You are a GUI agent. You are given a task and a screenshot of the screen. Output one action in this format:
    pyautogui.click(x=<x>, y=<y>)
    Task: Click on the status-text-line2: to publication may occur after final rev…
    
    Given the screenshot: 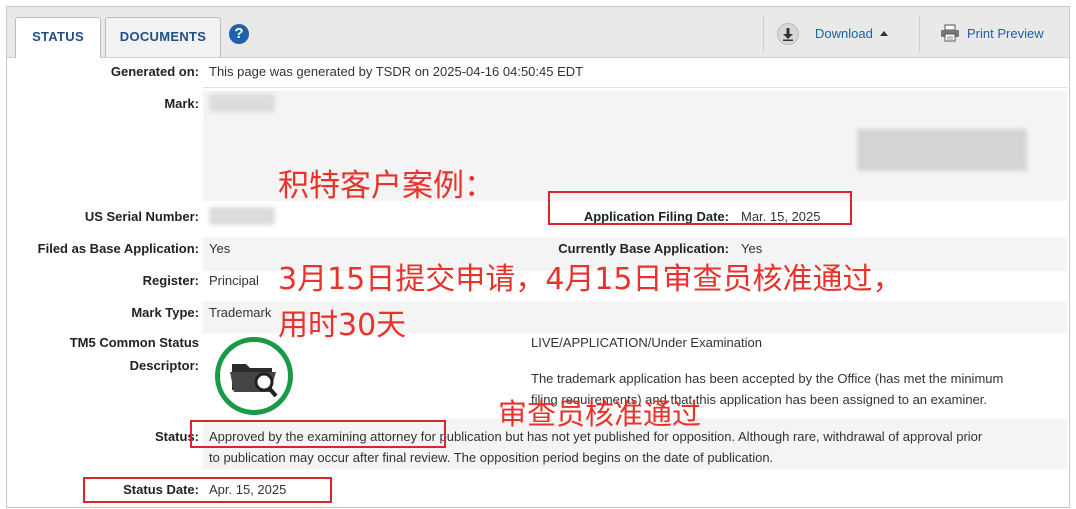 What is the action you would take?
    pyautogui.click(x=491, y=457)
    